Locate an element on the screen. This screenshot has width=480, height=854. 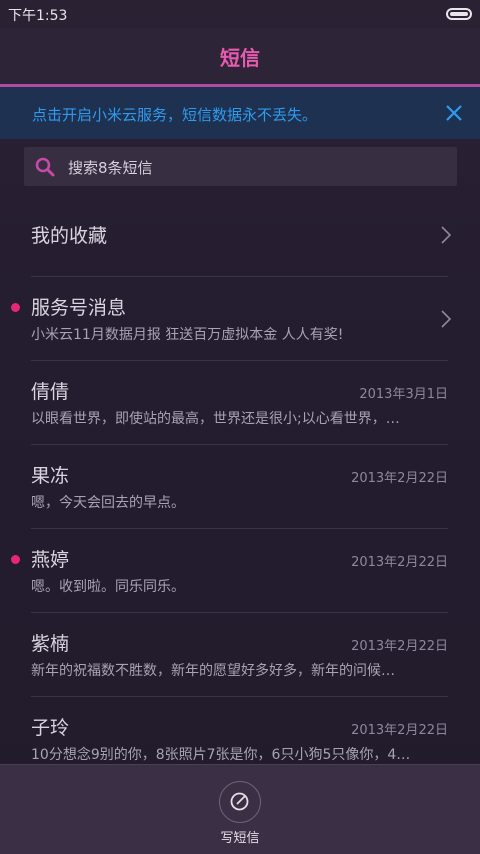
compose-button is located at coordinates (240, 802).